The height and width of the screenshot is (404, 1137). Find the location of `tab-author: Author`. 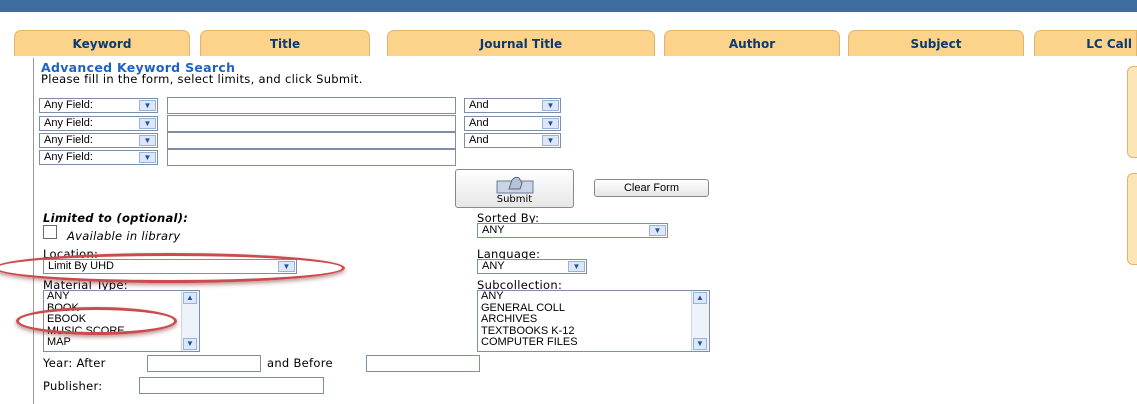

tab-author: Author is located at coordinates (752, 43).